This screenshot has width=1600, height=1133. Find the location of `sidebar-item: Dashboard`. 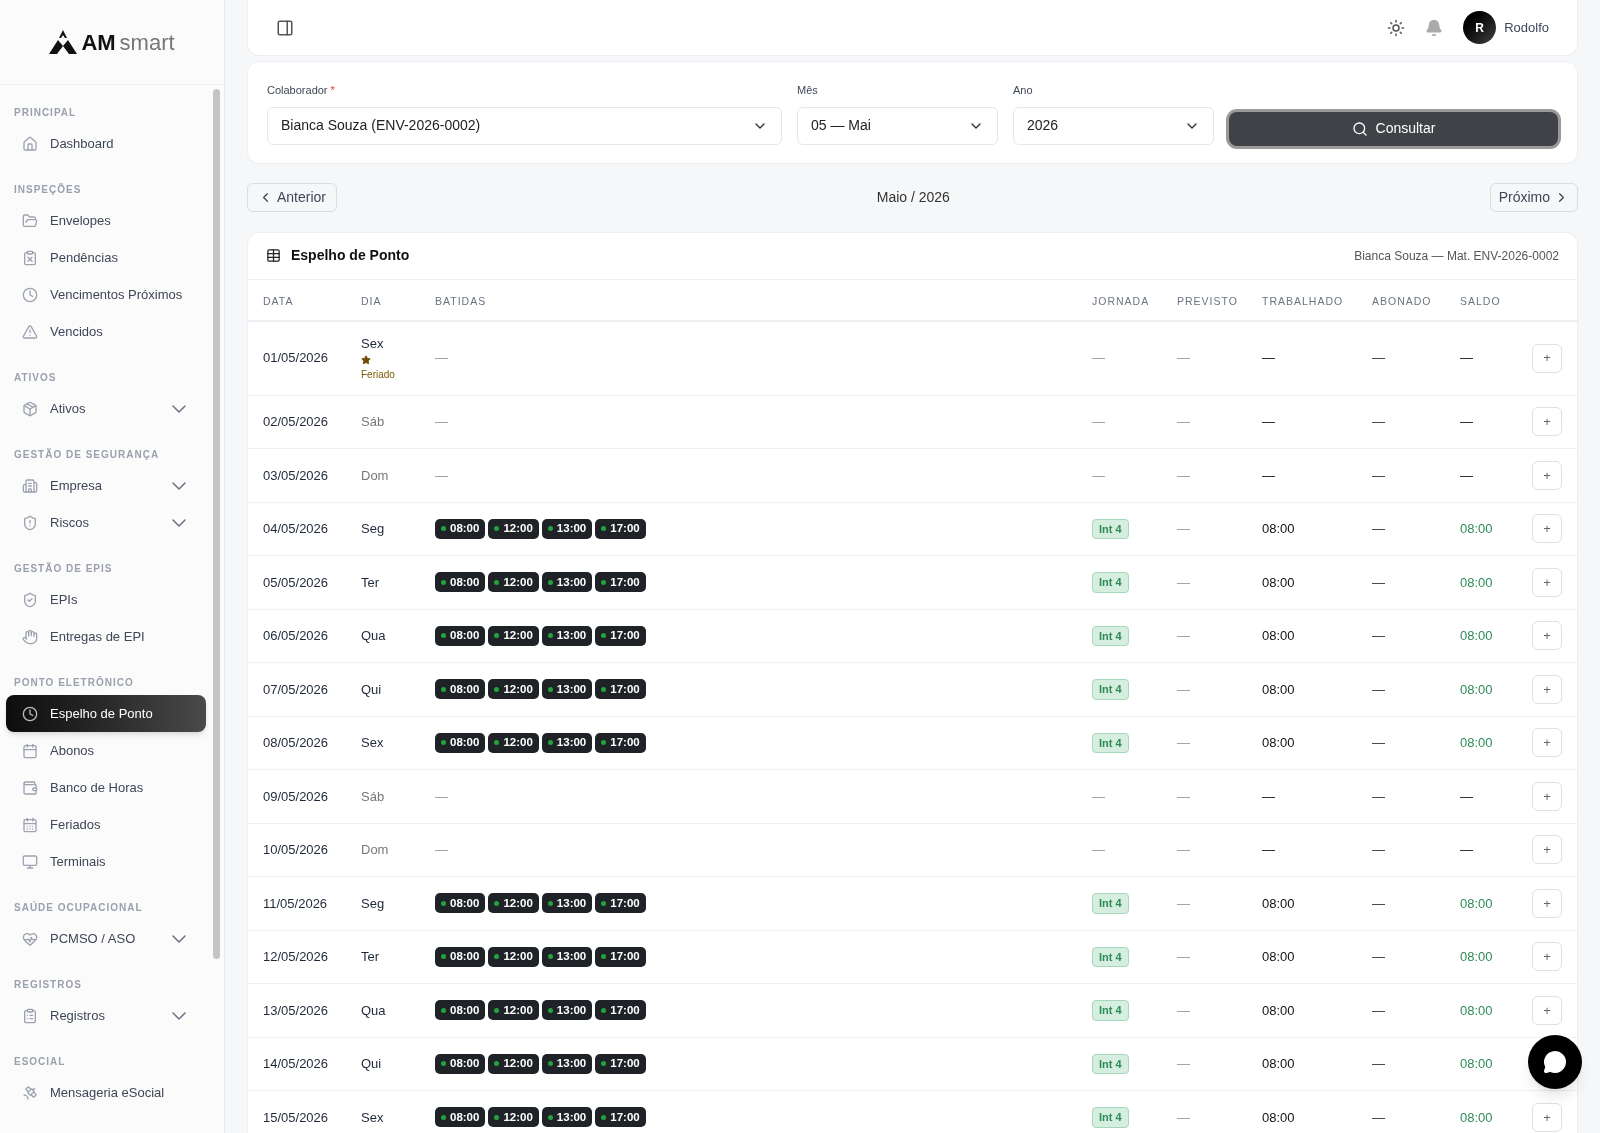

sidebar-item: Dashboard is located at coordinates (106, 143).